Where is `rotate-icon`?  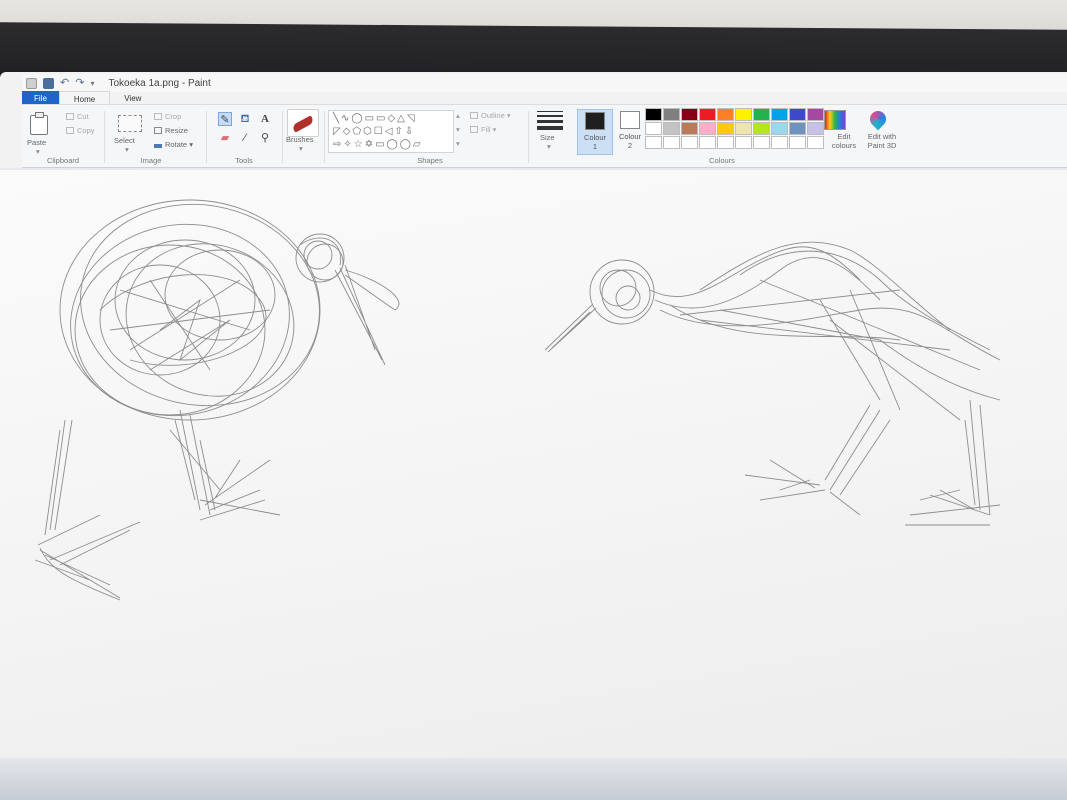
rotate-icon is located at coordinates (158, 144).